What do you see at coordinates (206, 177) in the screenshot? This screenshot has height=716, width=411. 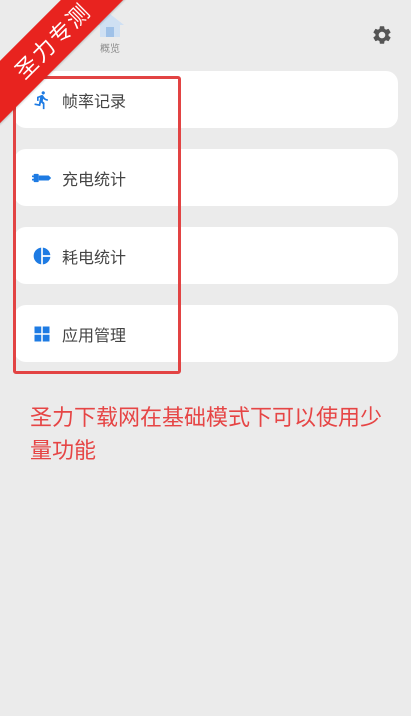 I see `menu-item-charging-stats: 充电统计` at bounding box center [206, 177].